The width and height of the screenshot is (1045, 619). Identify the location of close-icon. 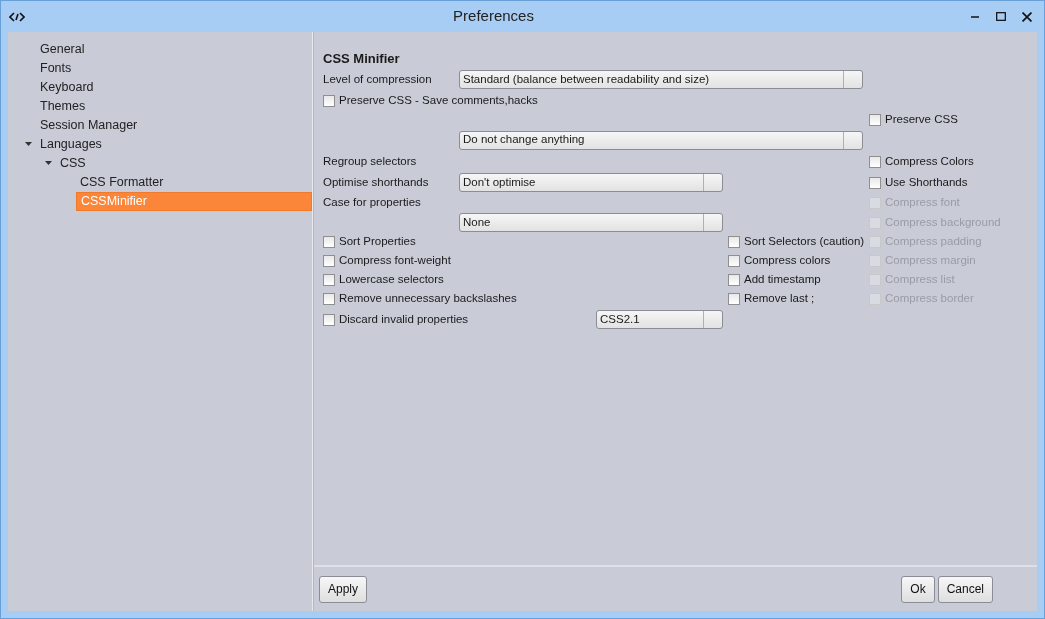
(1027, 16).